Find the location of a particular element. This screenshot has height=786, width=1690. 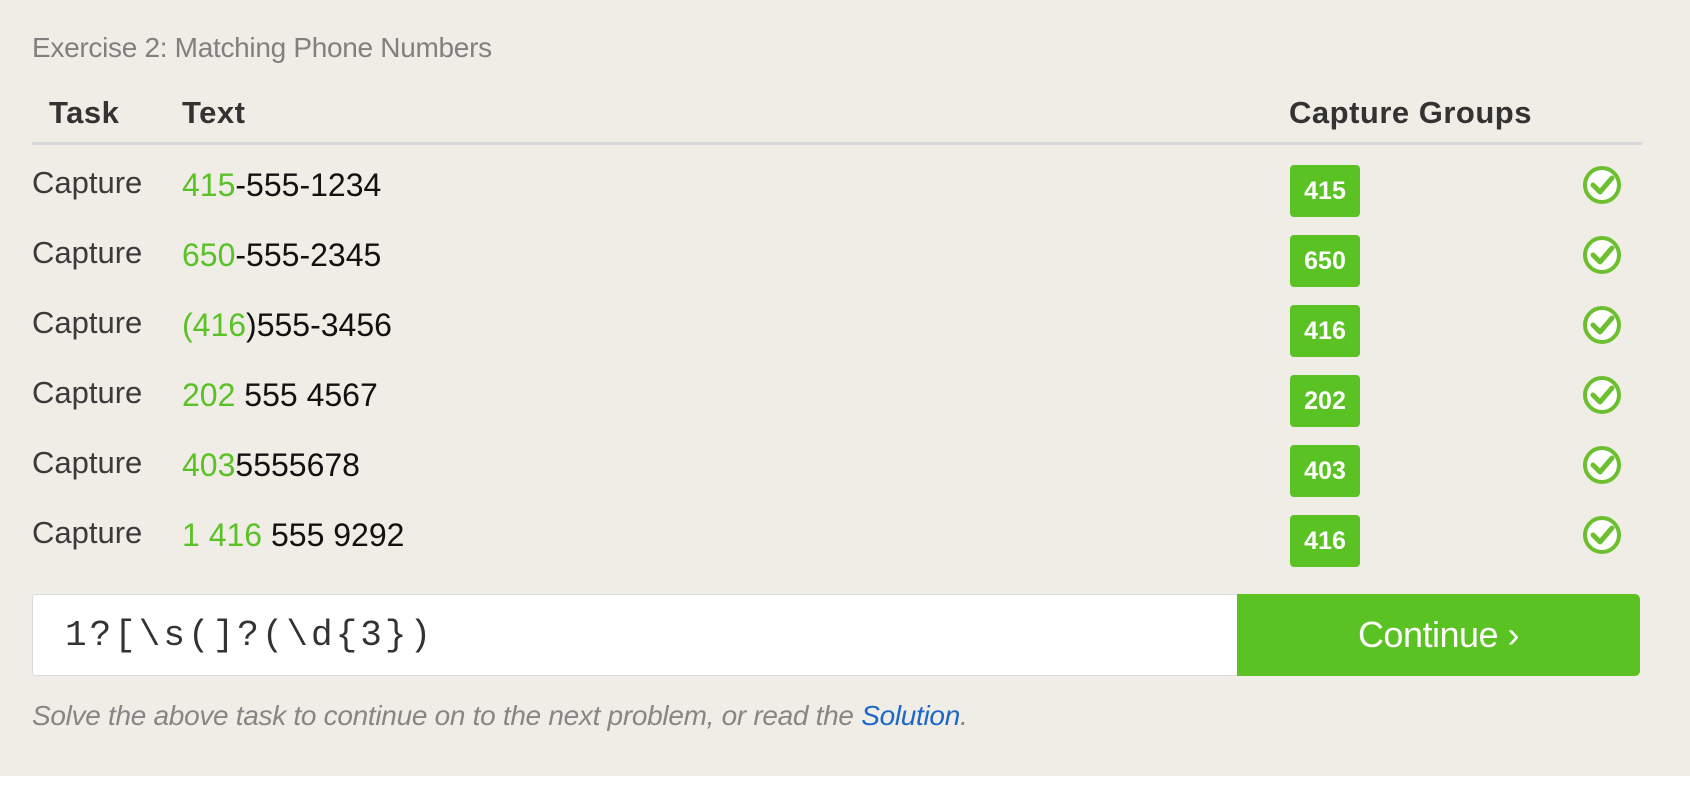

table-row: Capture 202 555 4567 202 is located at coordinates (837, 410).